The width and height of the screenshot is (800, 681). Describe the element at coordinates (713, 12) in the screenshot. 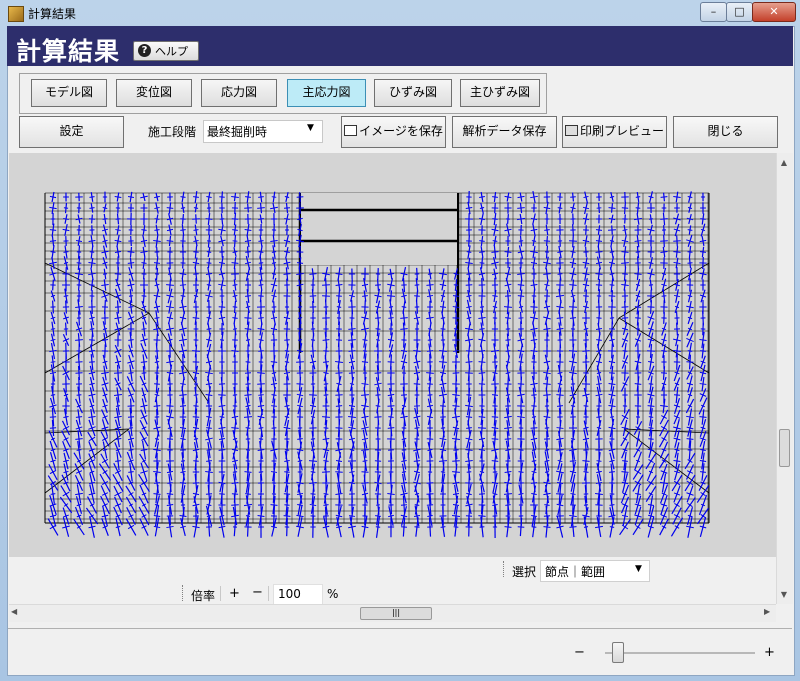

I see `minimize-button: –` at that location.